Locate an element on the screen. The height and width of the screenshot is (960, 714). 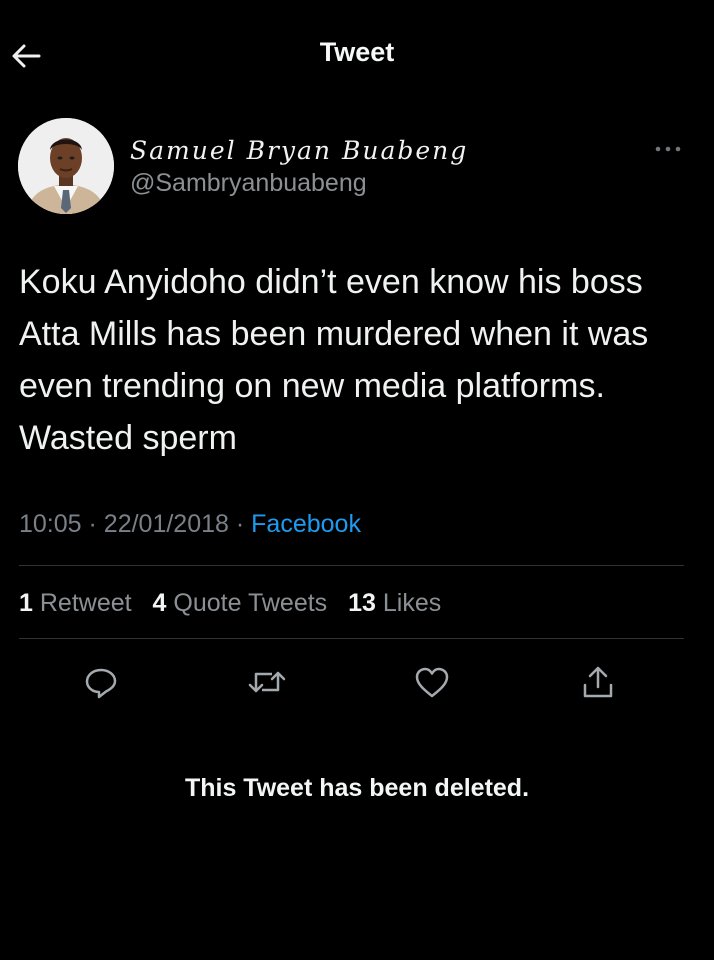
like-icon is located at coordinates (432, 682).